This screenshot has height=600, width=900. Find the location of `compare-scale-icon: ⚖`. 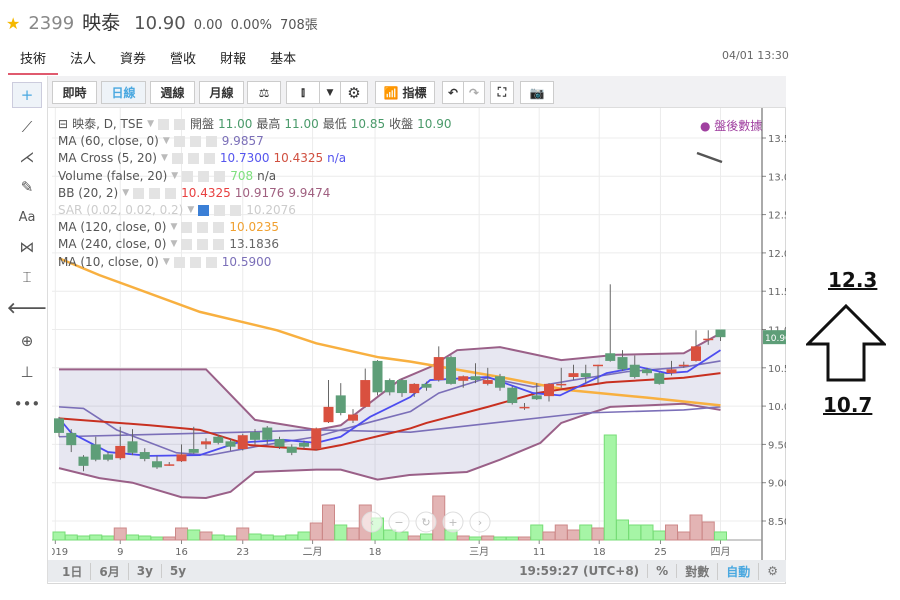

compare-scale-icon: ⚖ is located at coordinates (264, 92).